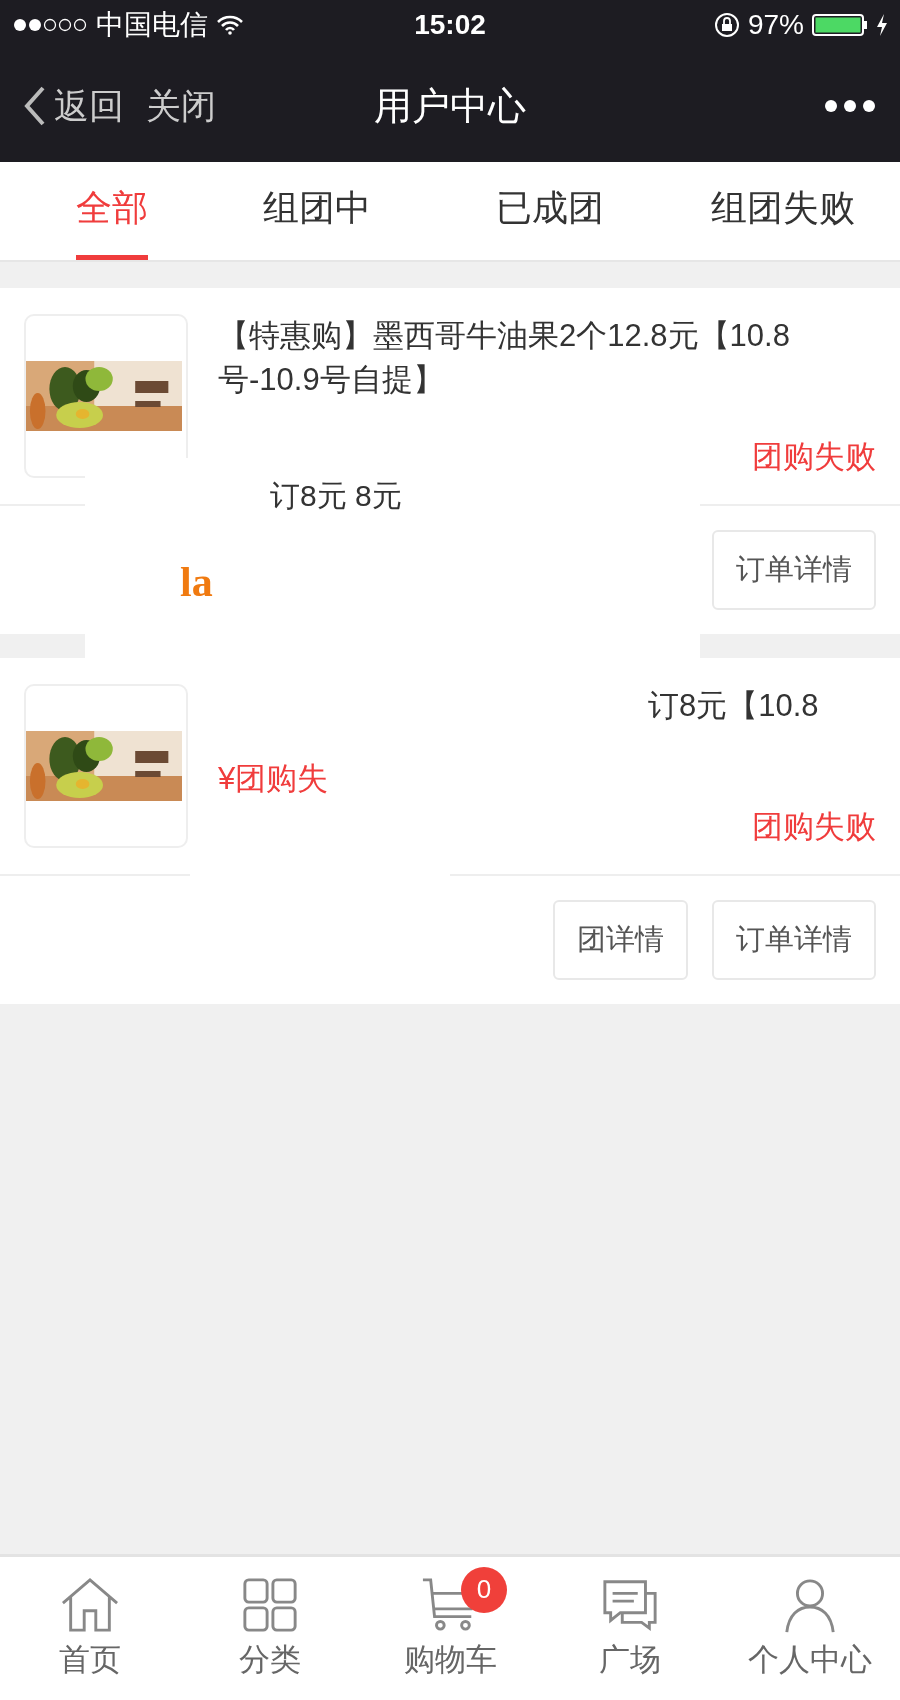 This screenshot has width=900, height=1700. What do you see at coordinates (450, 106) in the screenshot?
I see `page-title: 用户中心` at bounding box center [450, 106].